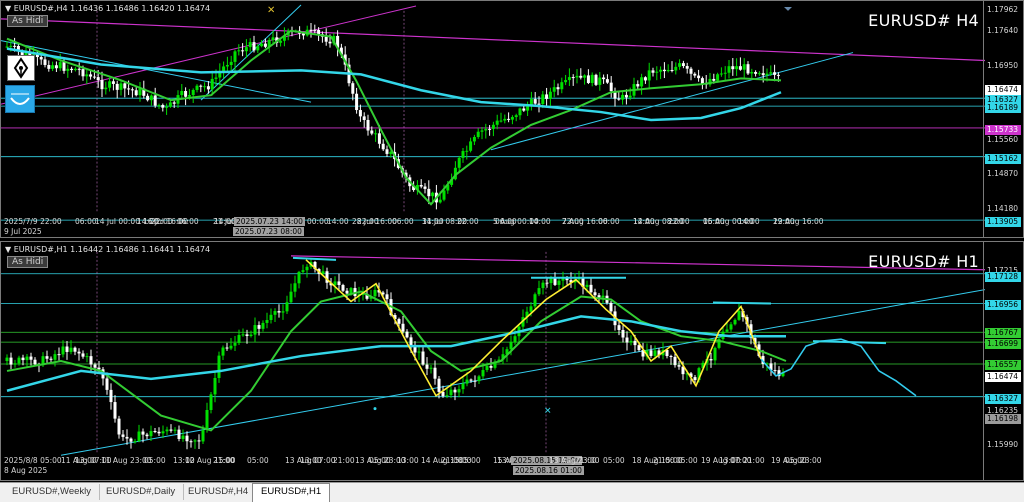 This screenshot has height=502, width=1024. I want to click on price-label: 1.16198, so click(1003, 419).